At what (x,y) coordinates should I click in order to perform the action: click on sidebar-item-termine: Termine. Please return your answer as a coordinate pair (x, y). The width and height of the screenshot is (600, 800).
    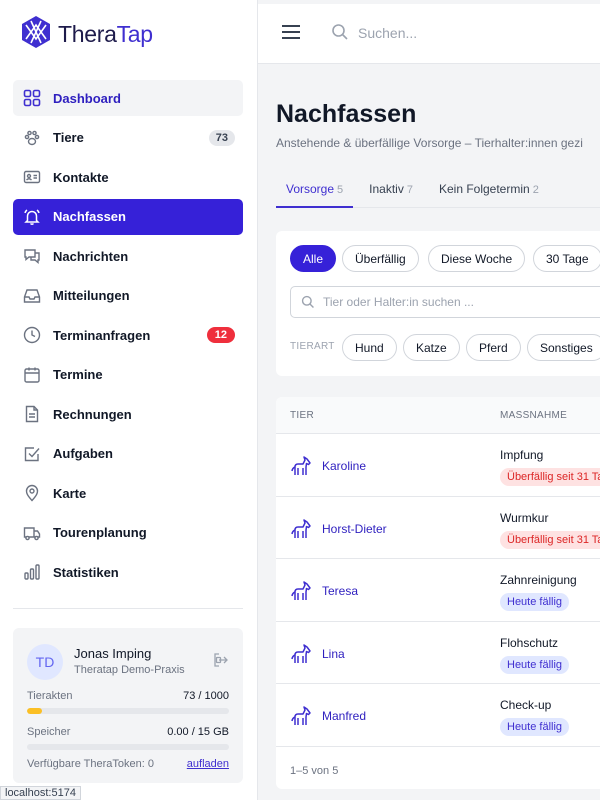
    Looking at the image, I should click on (128, 375).